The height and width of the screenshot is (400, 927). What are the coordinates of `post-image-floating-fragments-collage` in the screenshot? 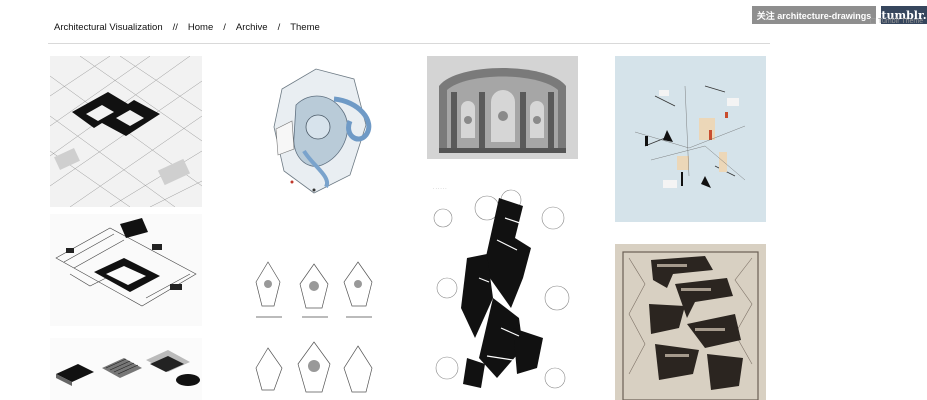 It's located at (690, 139).